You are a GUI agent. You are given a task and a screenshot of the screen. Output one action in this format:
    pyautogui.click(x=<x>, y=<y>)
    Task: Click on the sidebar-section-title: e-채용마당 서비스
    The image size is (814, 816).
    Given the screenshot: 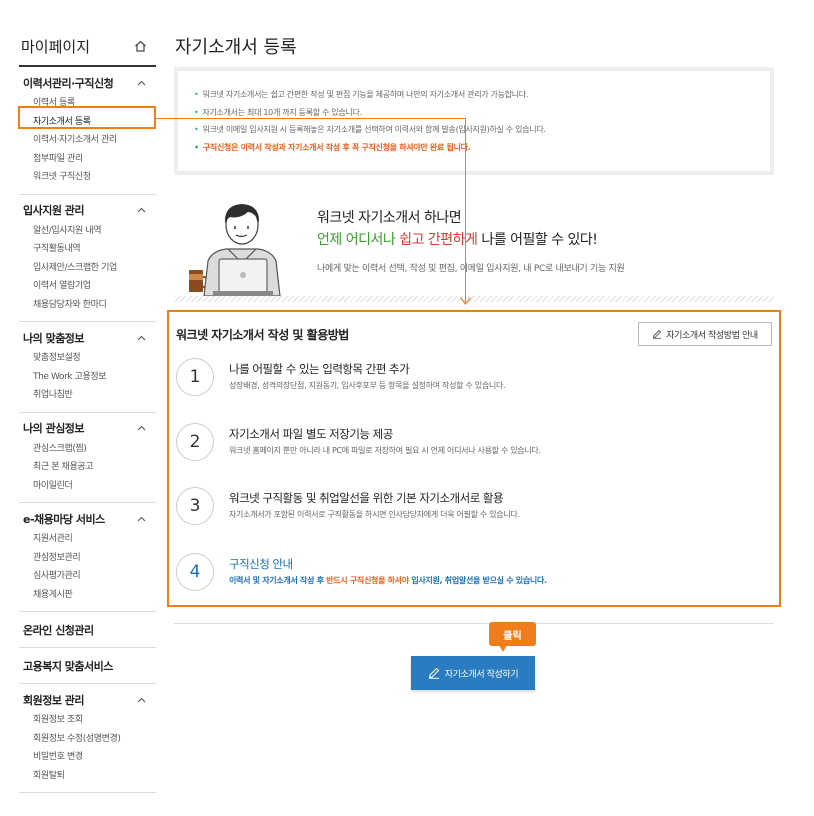 What is the action you would take?
    pyautogui.click(x=64, y=519)
    